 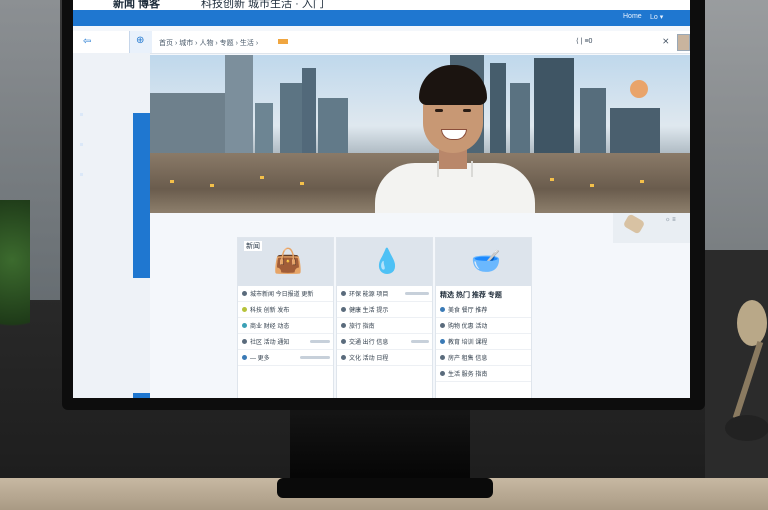 I want to click on list-item: 房产 租售 信息, so click(x=483, y=358).